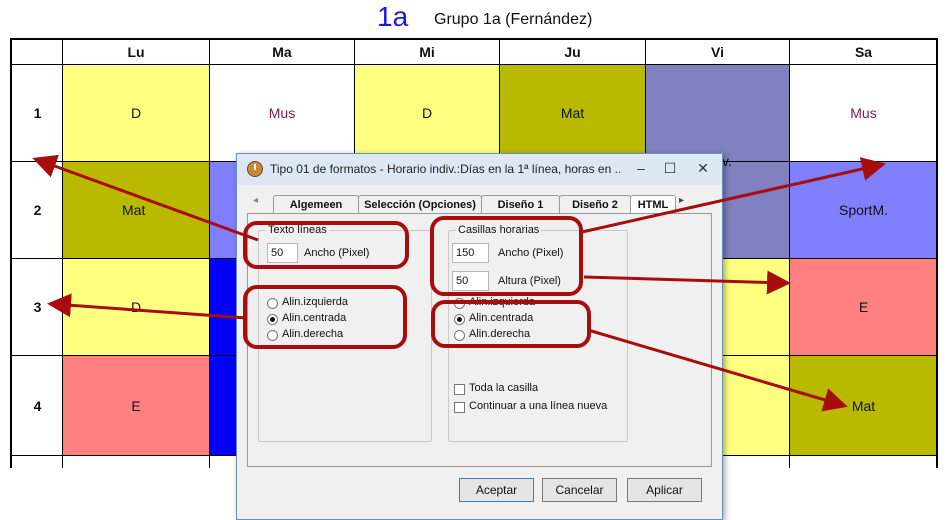 The image size is (951, 520). I want to click on arrow-to-period-column, so click(145, 198).